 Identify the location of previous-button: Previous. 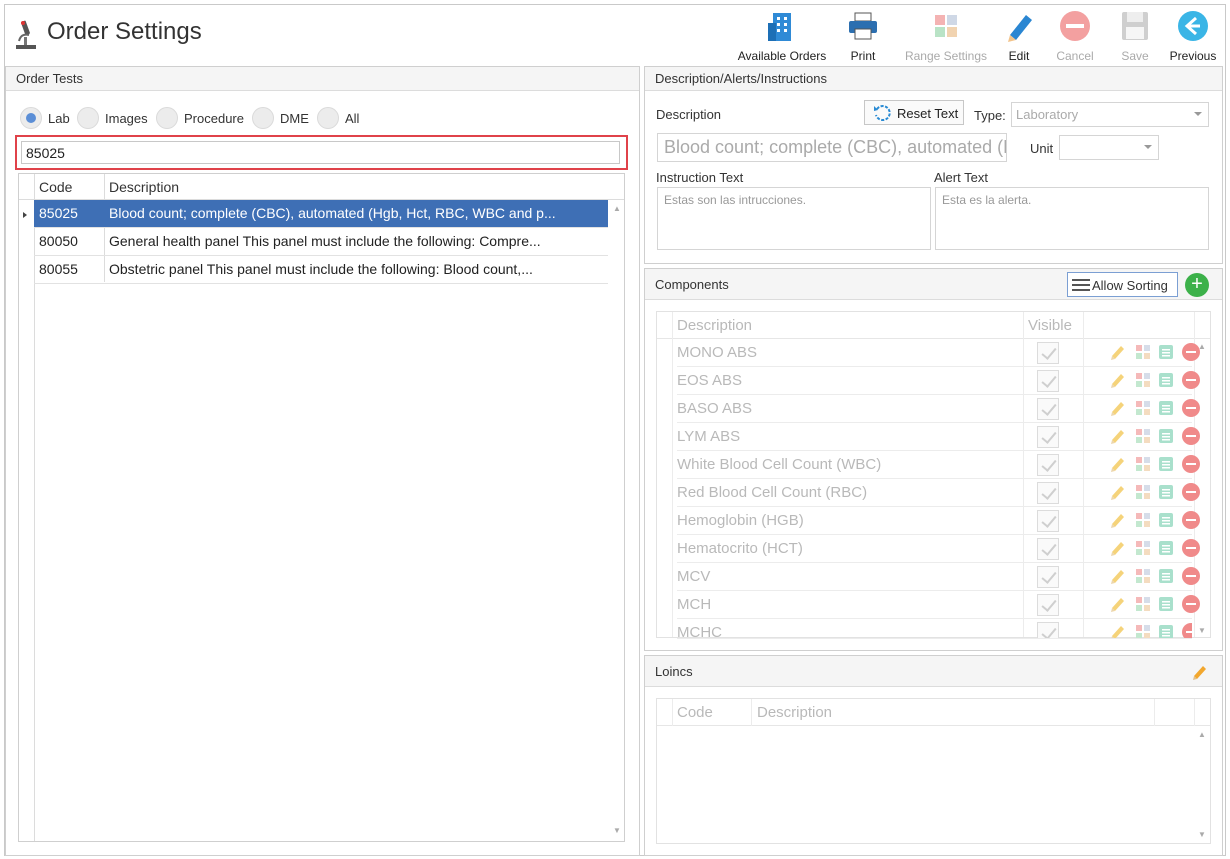
(1193, 36).